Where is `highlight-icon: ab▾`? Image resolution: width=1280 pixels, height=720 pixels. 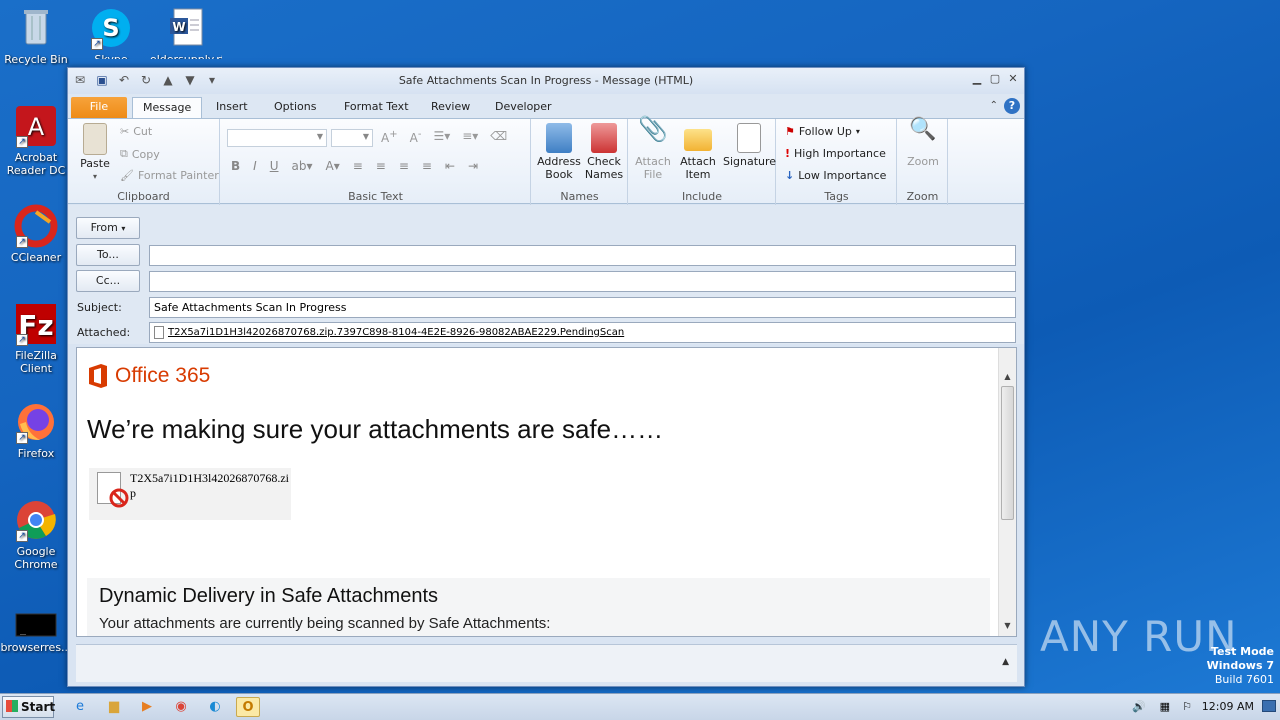 highlight-icon: ab▾ is located at coordinates (302, 166).